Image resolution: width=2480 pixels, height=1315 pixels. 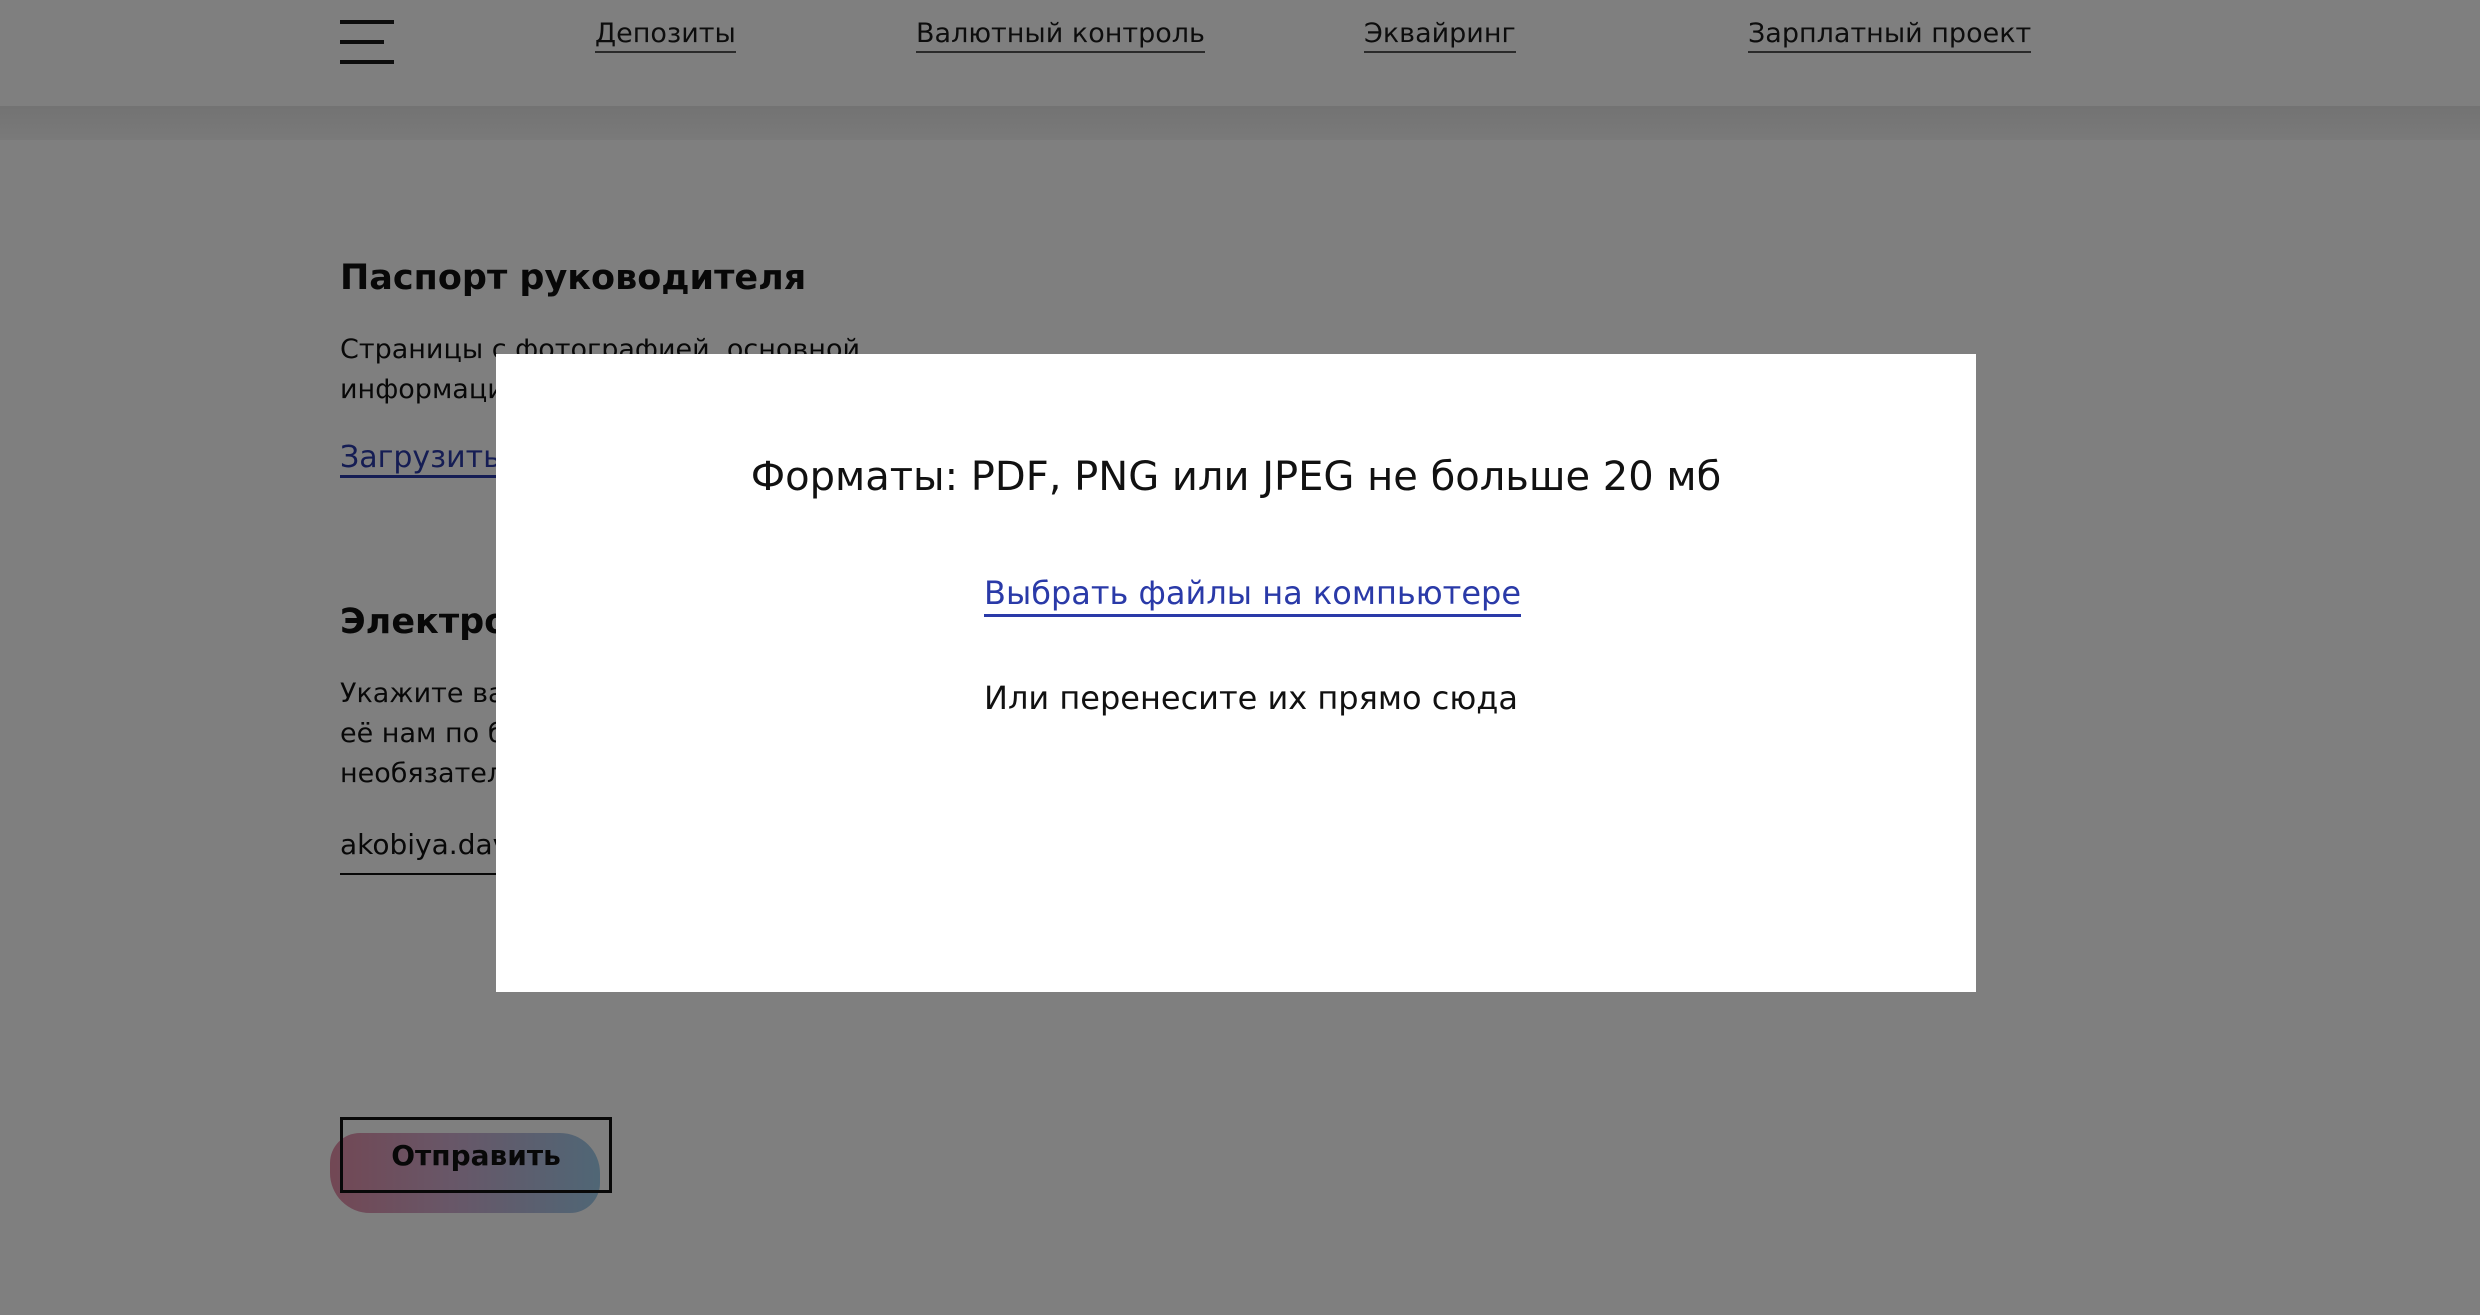 I want to click on drop-hint-text: Или перенесите их прямо сюда, so click(x=1251, y=698).